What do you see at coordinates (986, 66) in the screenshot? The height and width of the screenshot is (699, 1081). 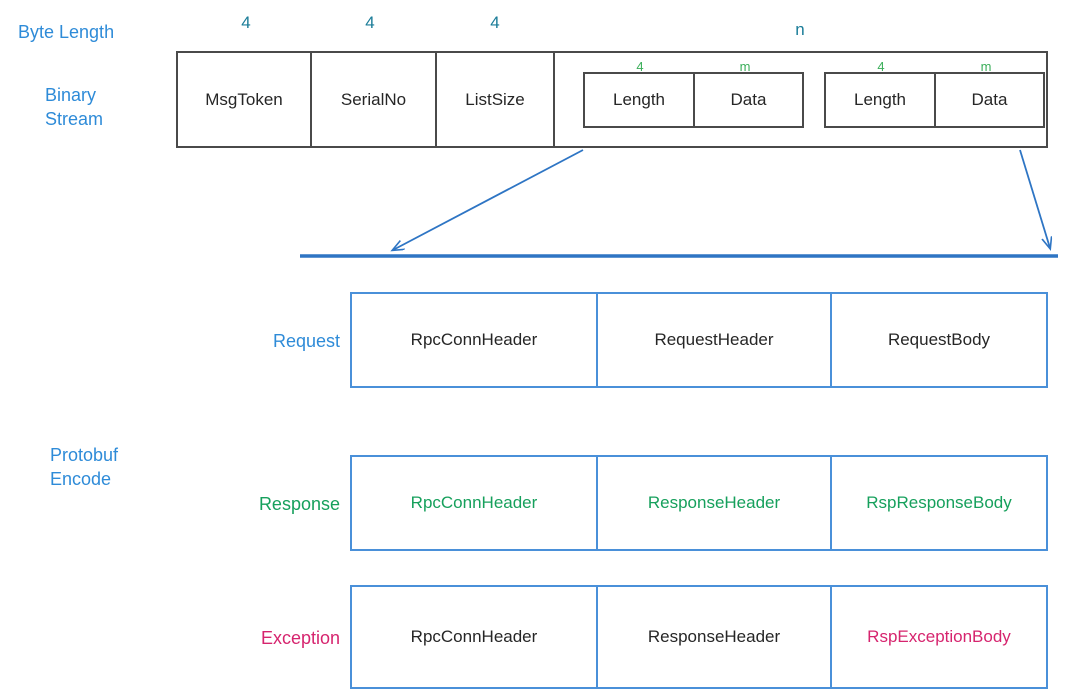 I see `pair2-data-size: m` at bounding box center [986, 66].